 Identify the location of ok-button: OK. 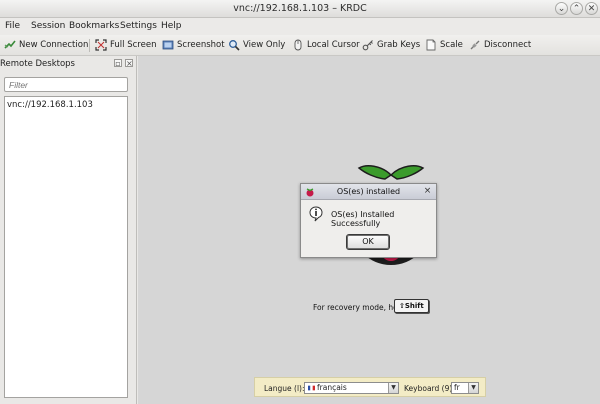
(368, 242).